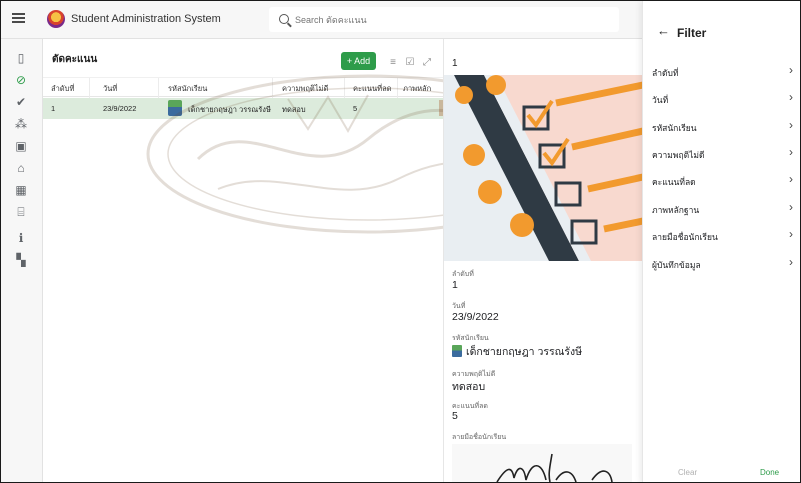  What do you see at coordinates (479, 437) in the screenshot?
I see `field-label-signature: ลายมือชื่อนักเรียน` at bounding box center [479, 437].